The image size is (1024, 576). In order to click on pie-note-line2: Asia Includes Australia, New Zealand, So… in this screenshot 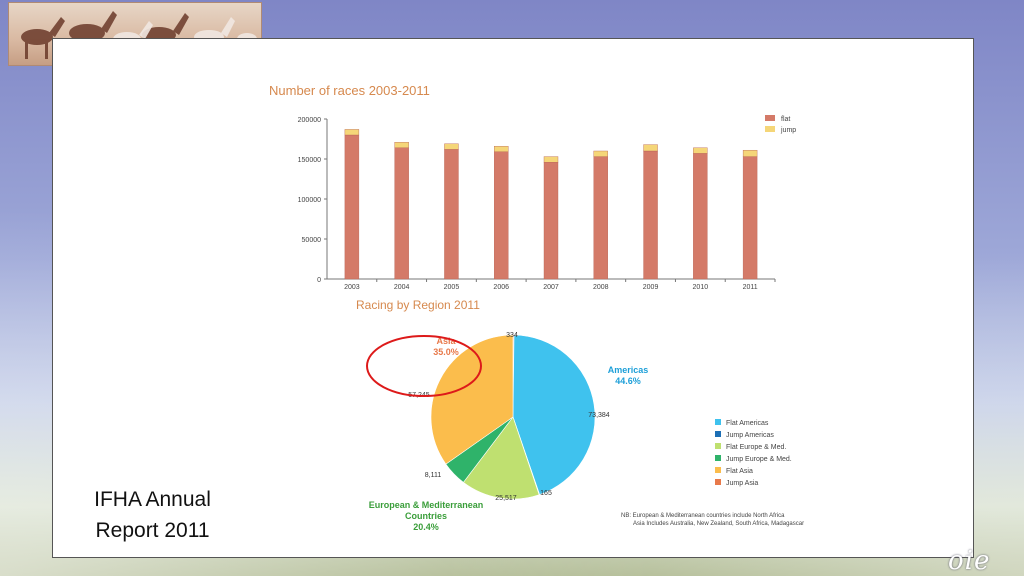, I will do `click(718, 524)`.